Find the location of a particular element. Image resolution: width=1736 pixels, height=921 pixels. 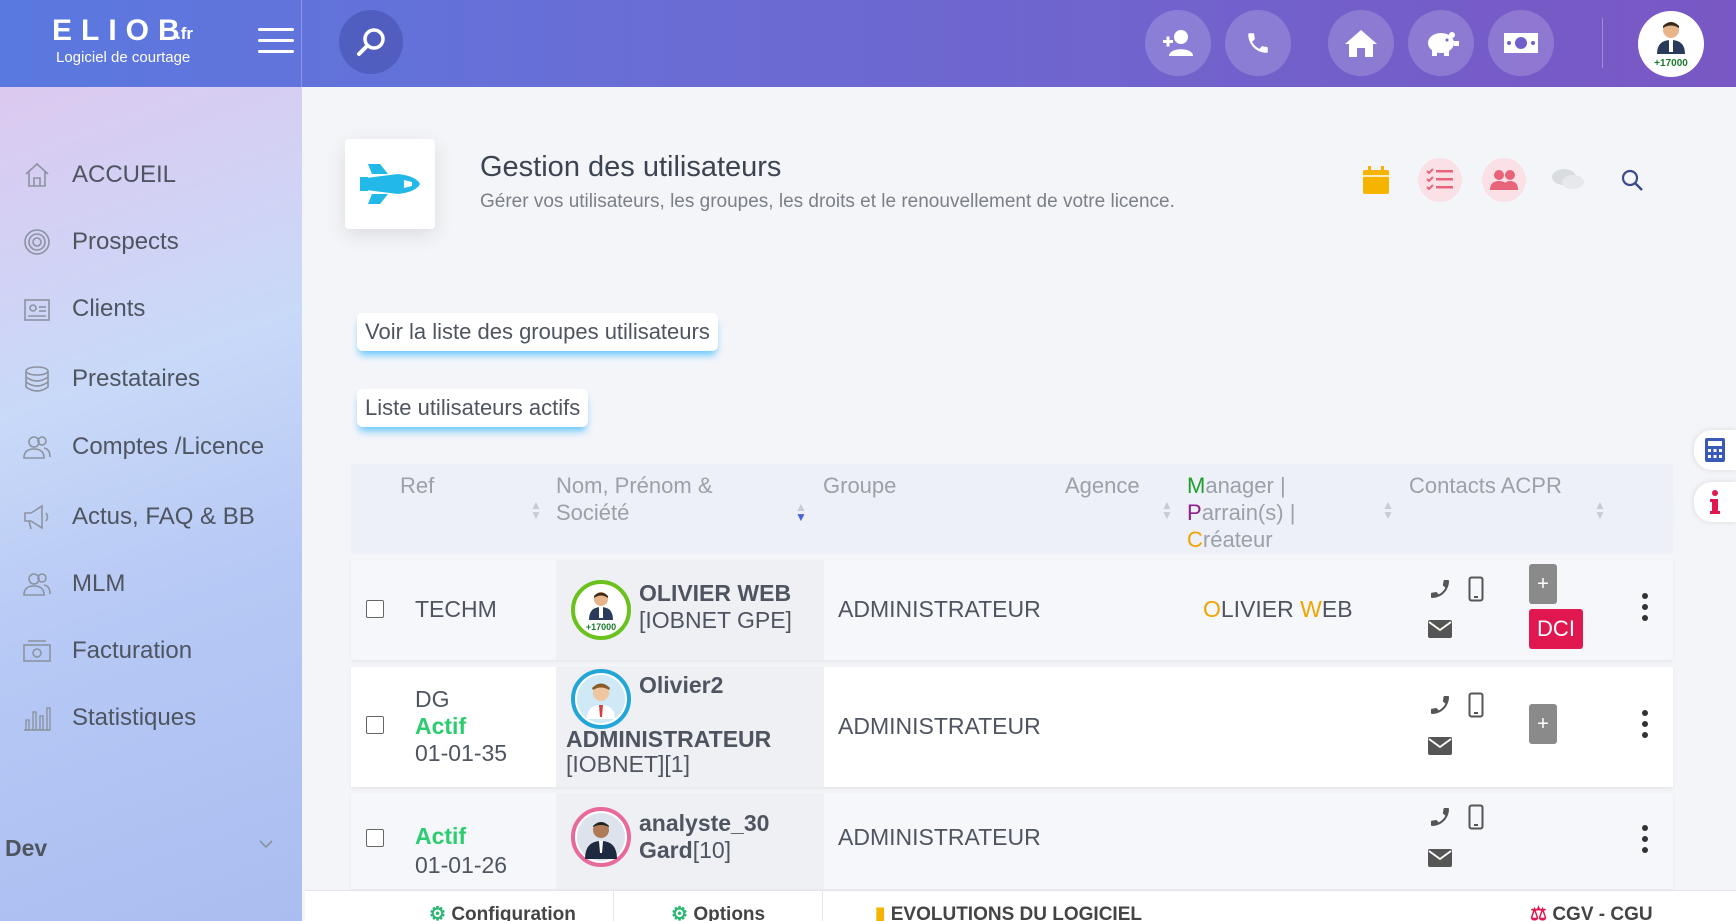

piggy-bank-button is located at coordinates (1441, 43).